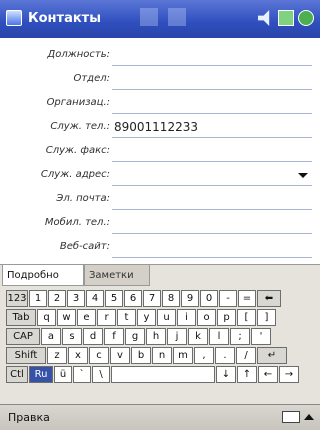 The height and width of the screenshot is (430, 320). I want to click on key: b, so click(141, 355).